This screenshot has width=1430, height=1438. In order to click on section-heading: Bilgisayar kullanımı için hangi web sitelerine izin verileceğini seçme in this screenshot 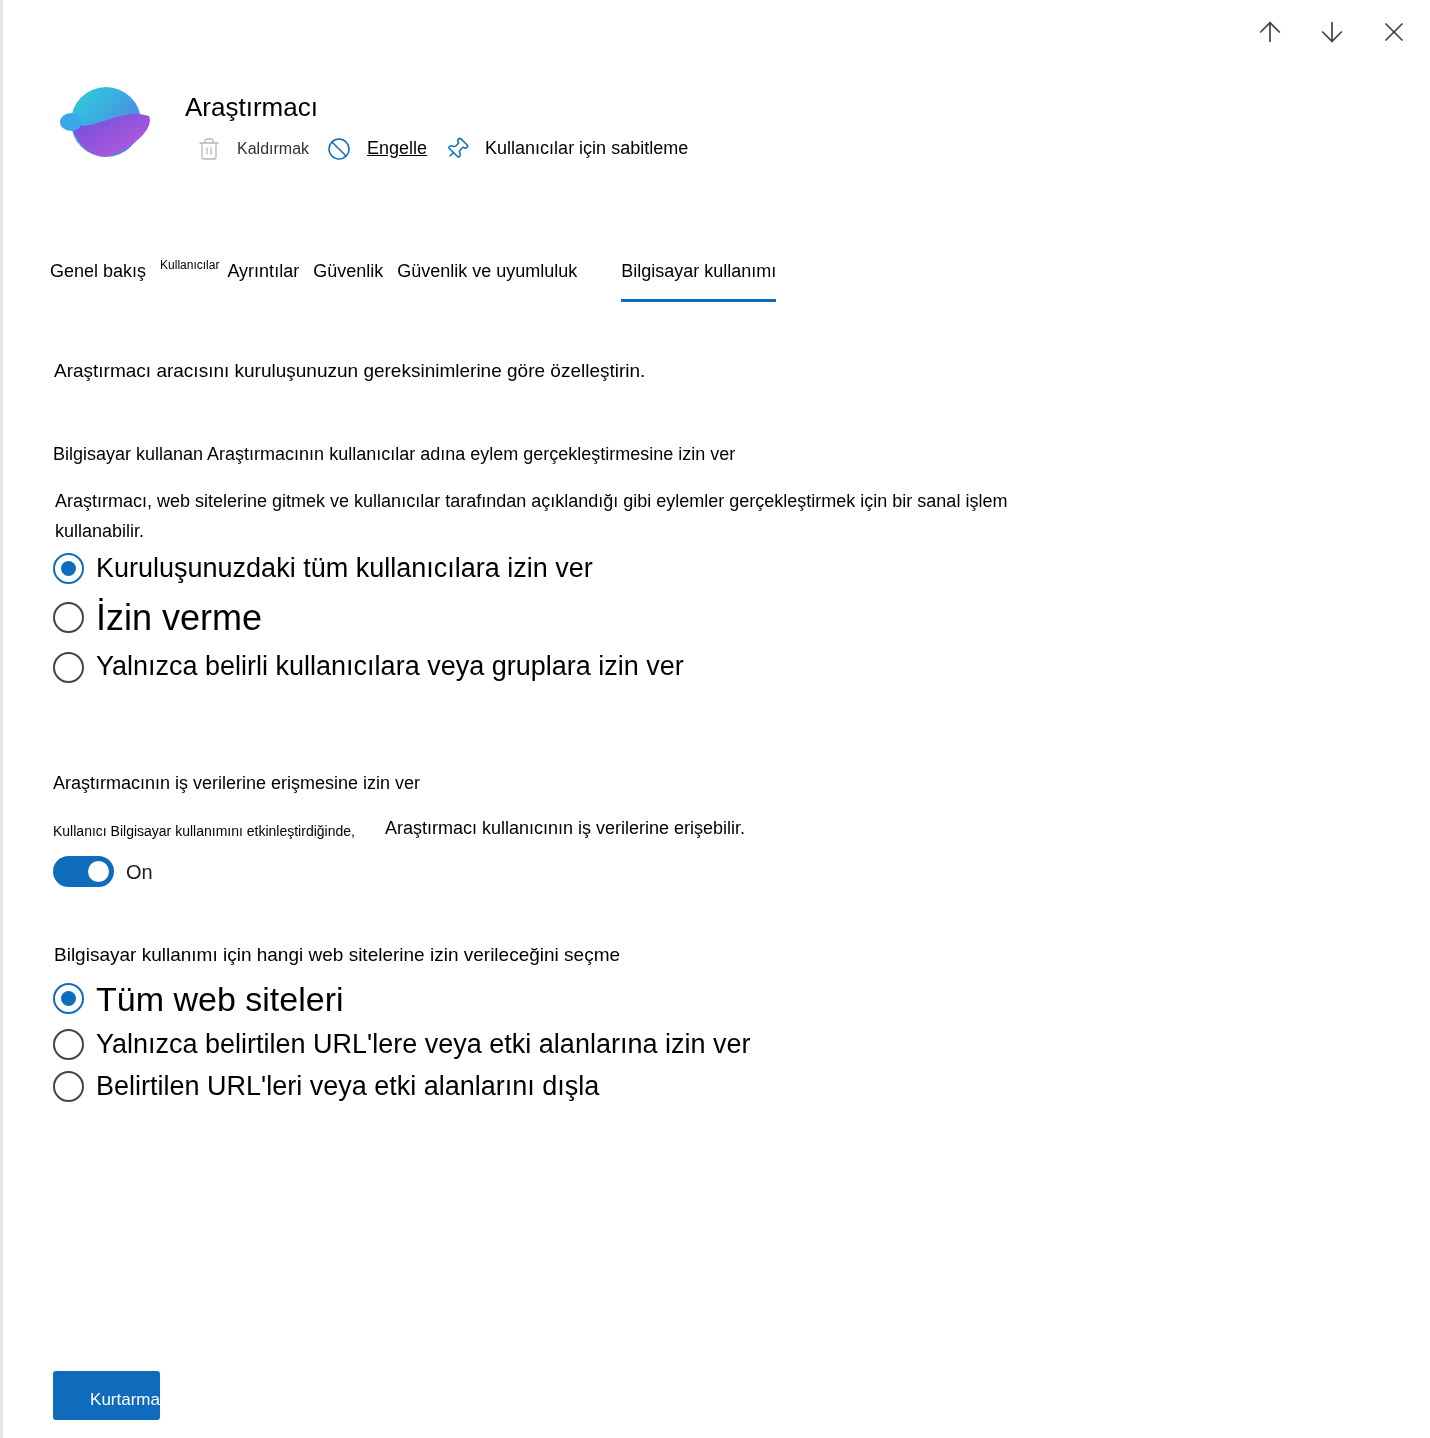, I will do `click(338, 955)`.